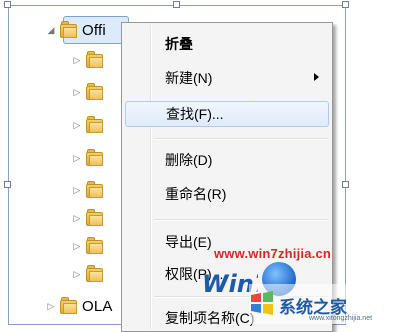 This screenshot has width=395, height=332. Describe the element at coordinates (322, 304) in the screenshot. I see `watermark-brand: 系统之家 www.xitongzhijia.net` at that location.